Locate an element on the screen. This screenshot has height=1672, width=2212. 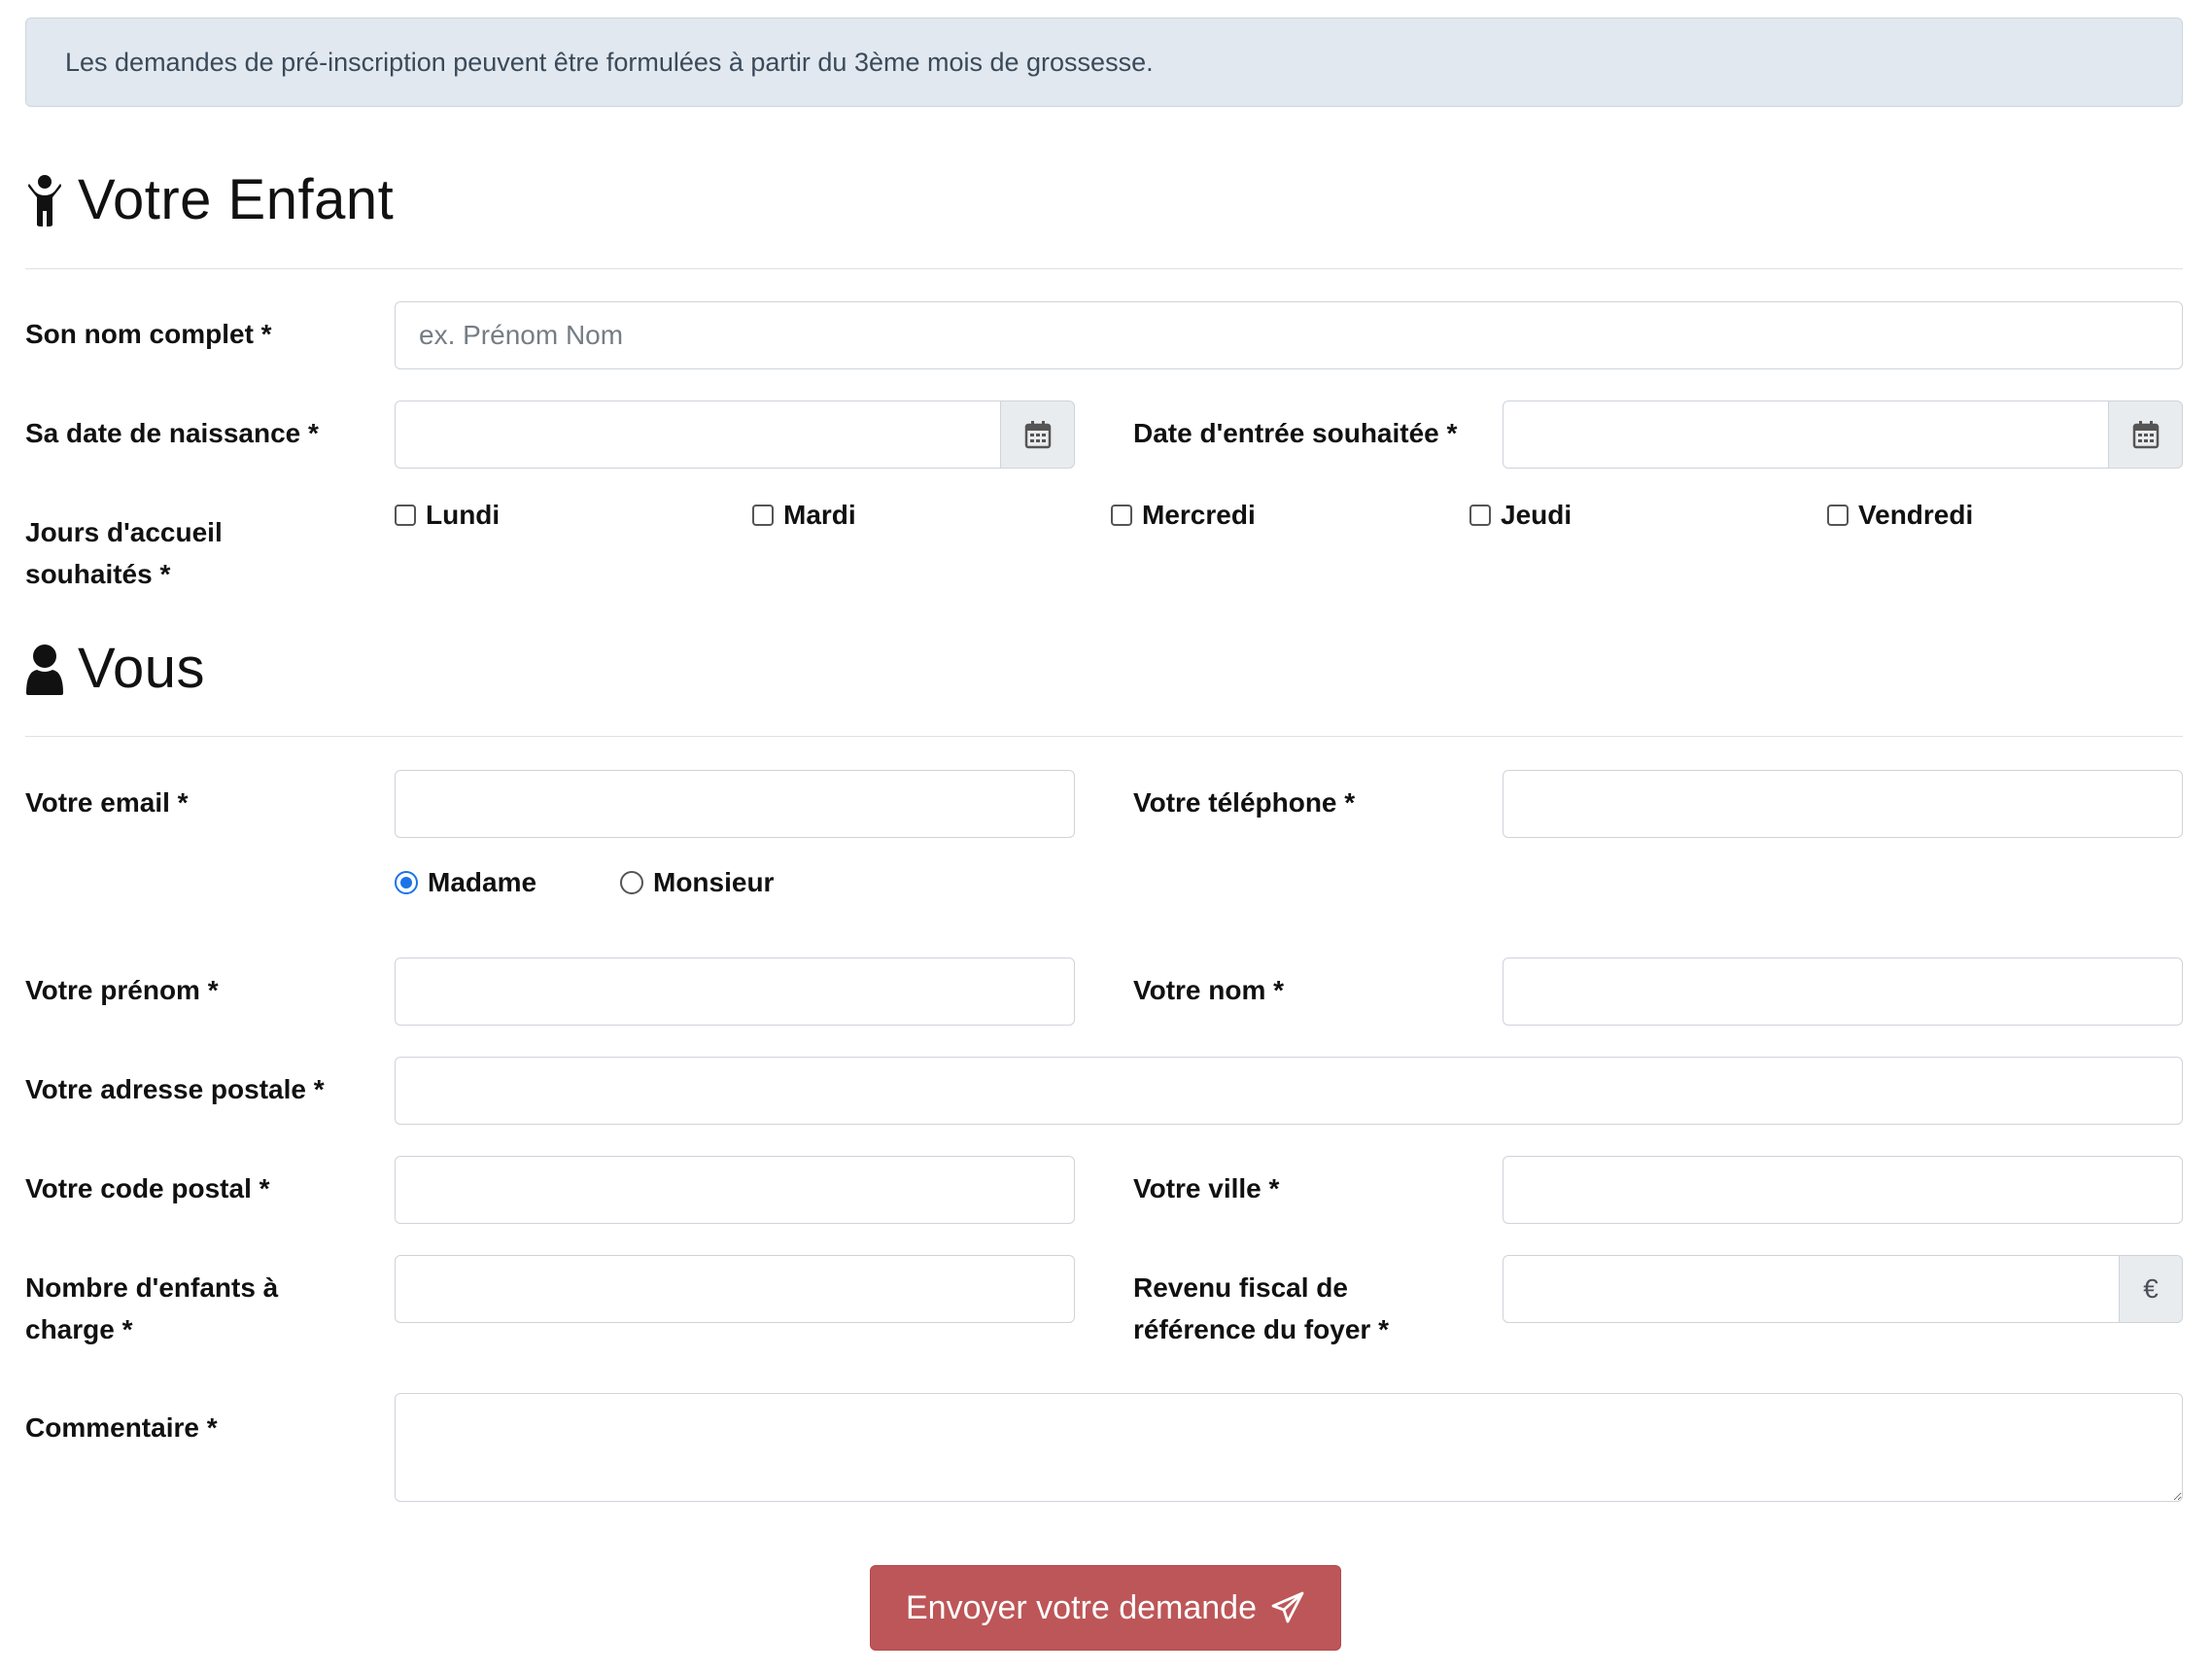
city-input is located at coordinates (1843, 1190).